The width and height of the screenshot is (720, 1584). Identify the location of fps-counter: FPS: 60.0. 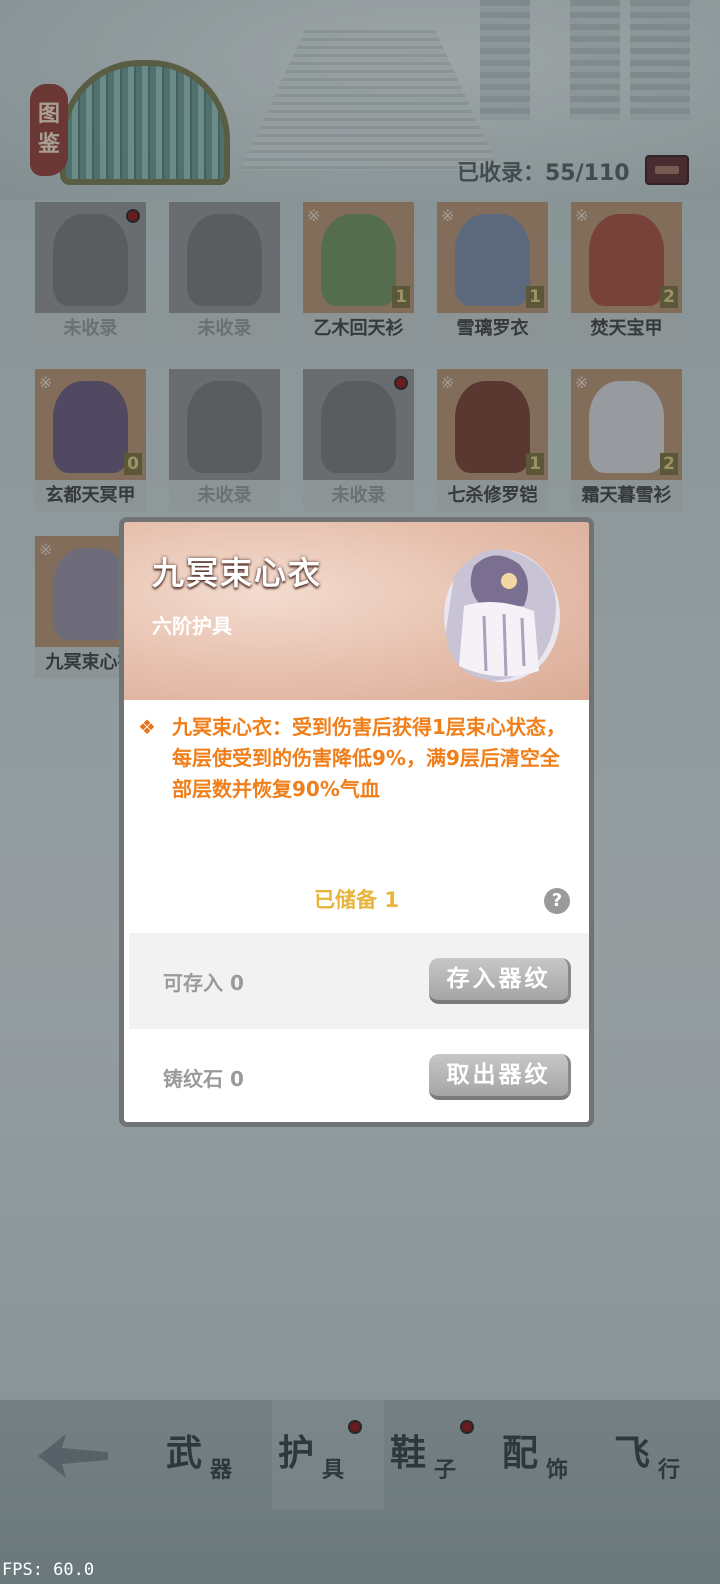
(48, 1570).